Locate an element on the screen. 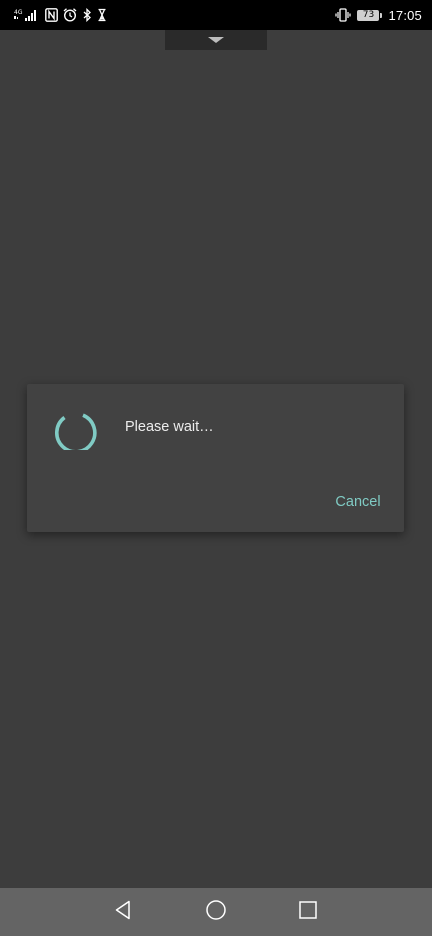 Image resolution: width=432 pixels, height=936 pixels. alarm-icon is located at coordinates (70, 15).